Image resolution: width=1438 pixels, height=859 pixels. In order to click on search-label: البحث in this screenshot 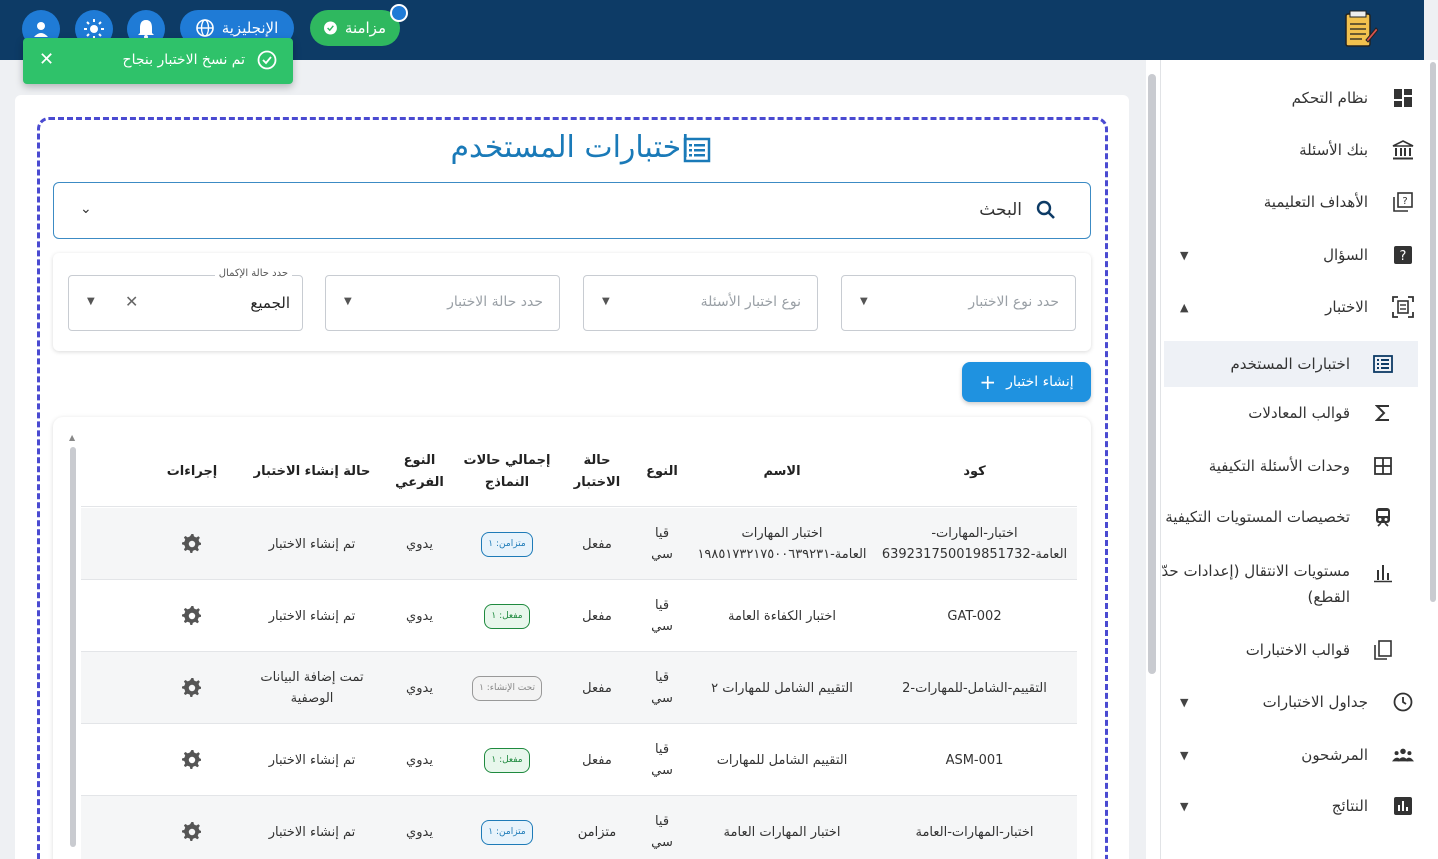, I will do `click(1000, 210)`.